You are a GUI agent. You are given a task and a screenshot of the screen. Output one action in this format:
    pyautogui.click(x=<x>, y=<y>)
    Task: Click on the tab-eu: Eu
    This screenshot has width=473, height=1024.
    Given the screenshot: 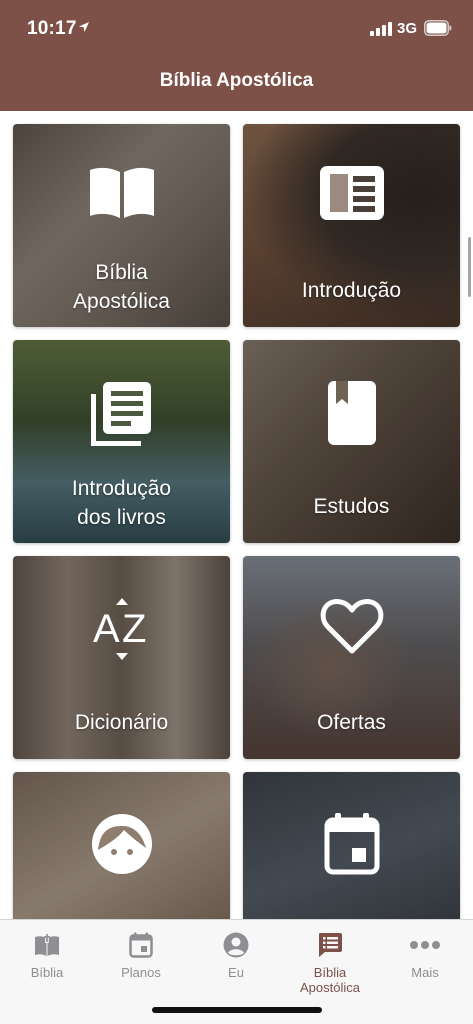 What is the action you would take?
    pyautogui.click(x=236, y=960)
    